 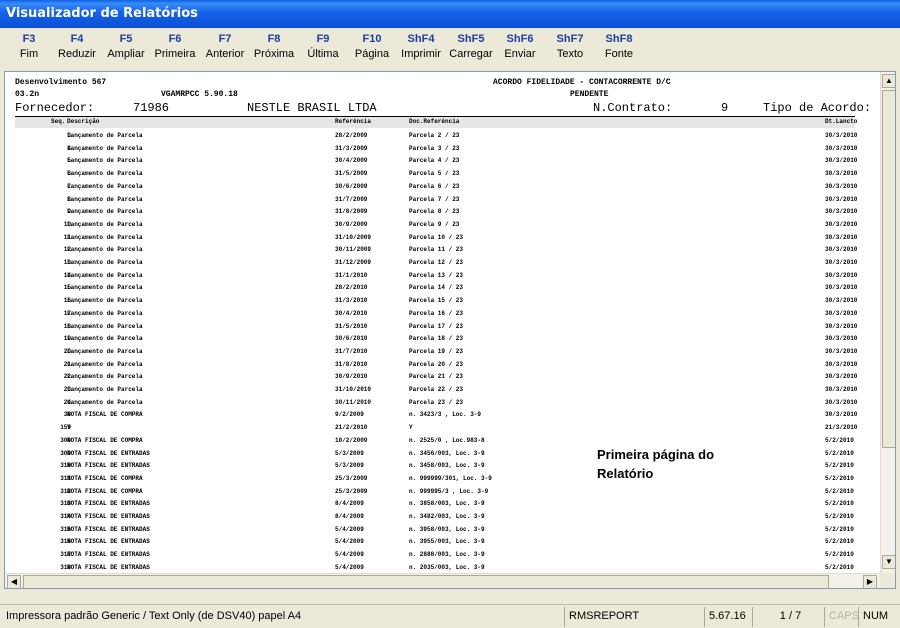 What do you see at coordinates (888, 81) in the screenshot?
I see `scroll-up-icon: ▲` at bounding box center [888, 81].